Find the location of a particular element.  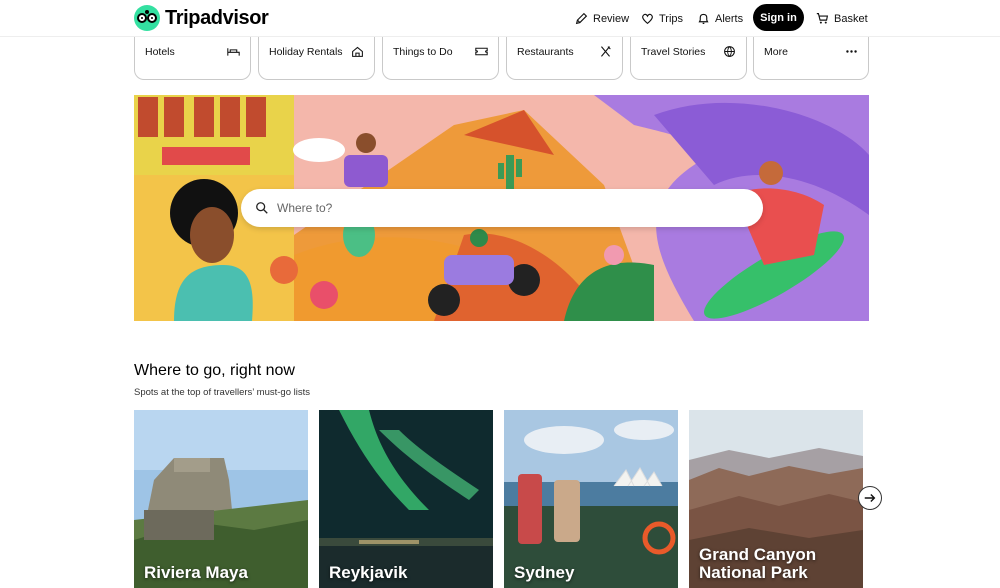

review-label: Review is located at coordinates (611, 18).